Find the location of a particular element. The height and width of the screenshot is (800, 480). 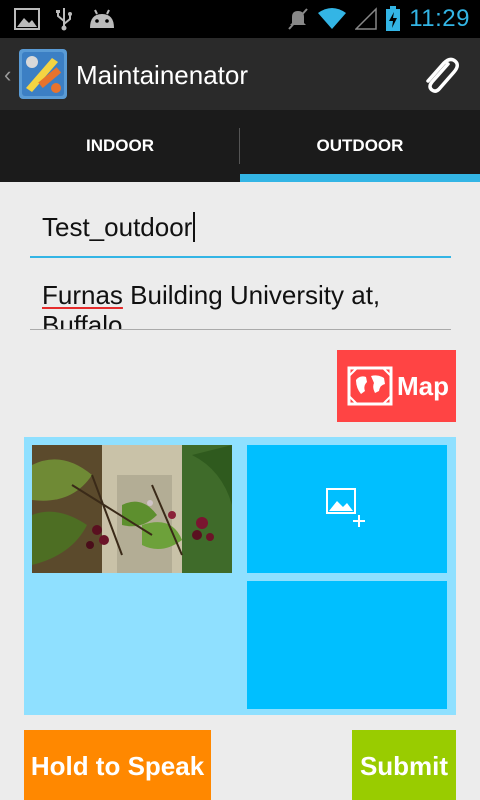

selected-tab-indicator is located at coordinates (360, 178).